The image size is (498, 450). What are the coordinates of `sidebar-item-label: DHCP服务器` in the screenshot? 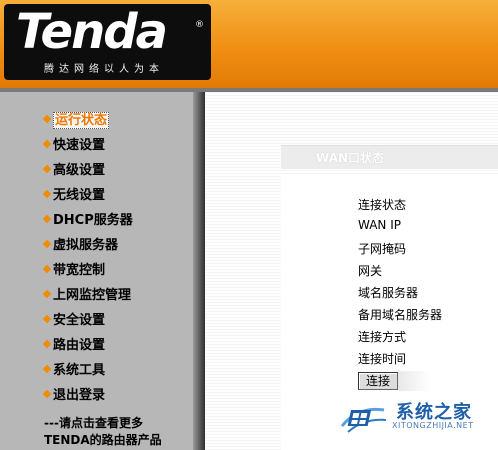 It's located at (93, 220).